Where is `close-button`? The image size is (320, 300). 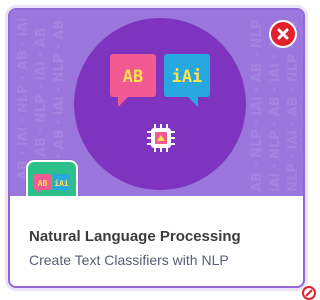
close-button is located at coordinates (283, 34).